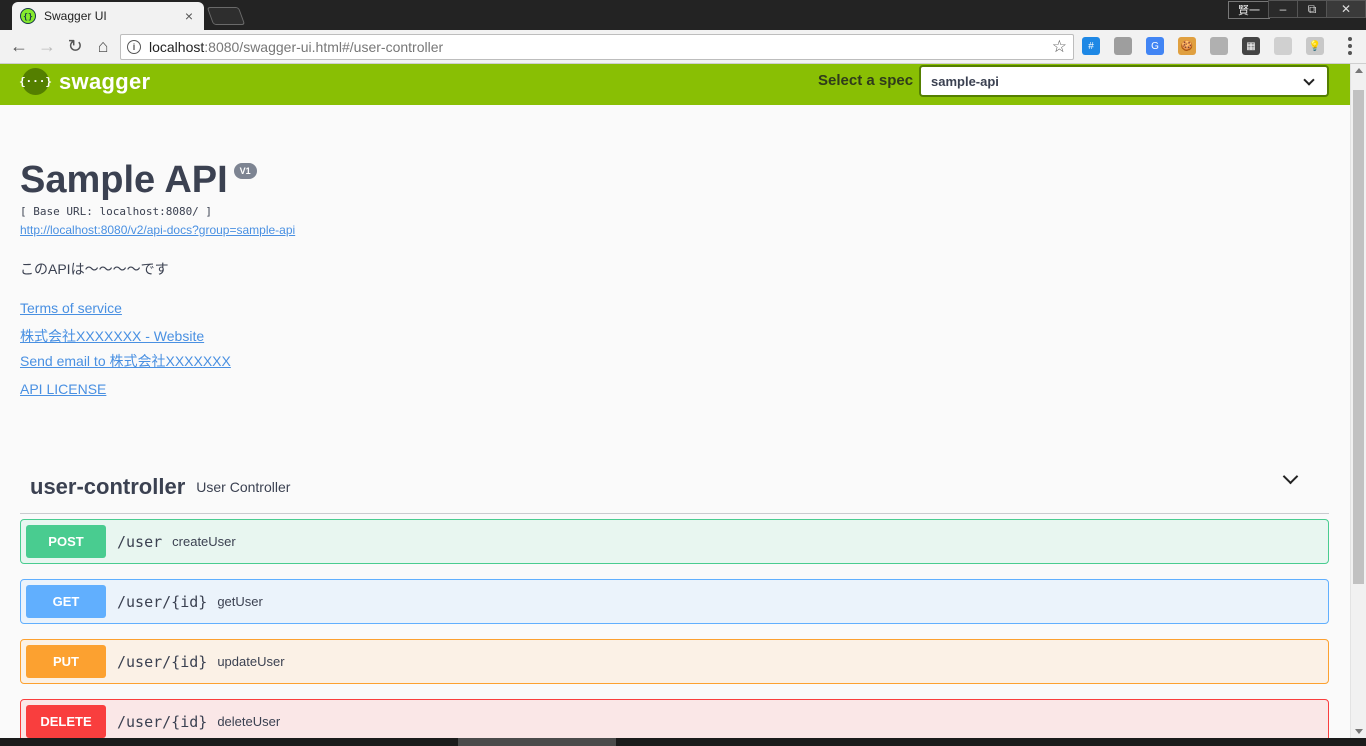 This screenshot has height=746, width=1366. What do you see at coordinates (1249, 10) in the screenshot?
I see `profile-button: 賢一` at bounding box center [1249, 10].